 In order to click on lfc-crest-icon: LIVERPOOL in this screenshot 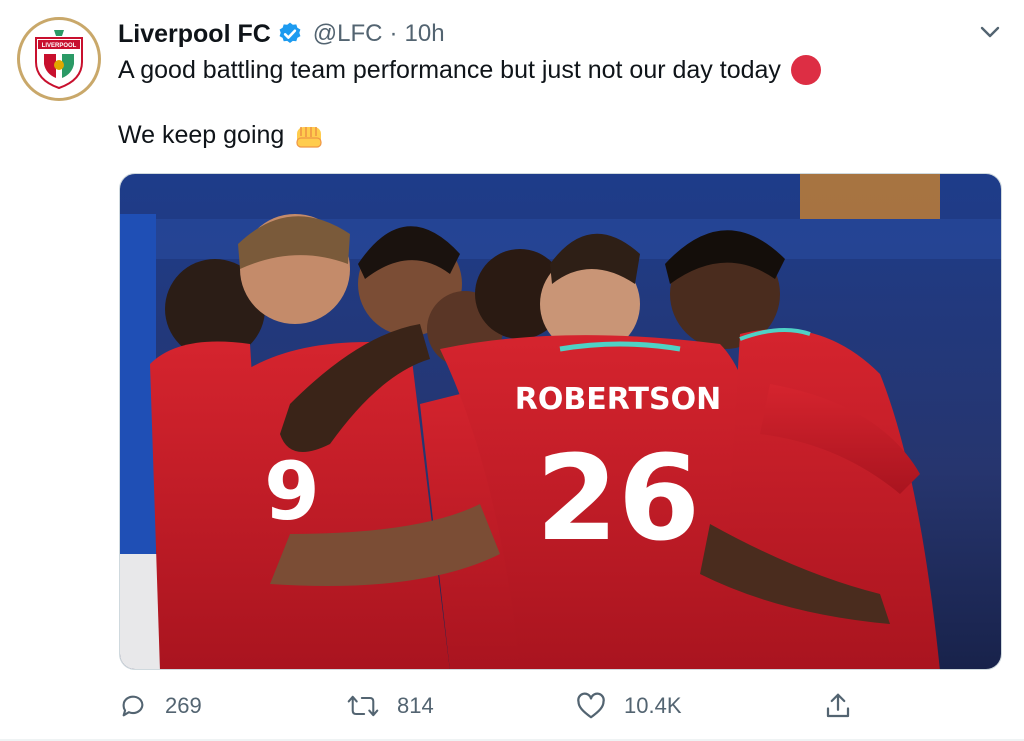, I will do `click(59, 60)`.